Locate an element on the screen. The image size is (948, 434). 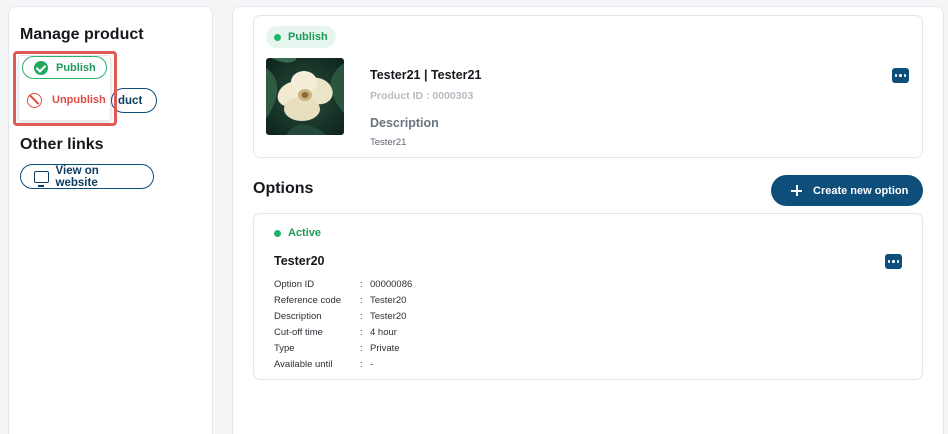
detail-key: Option ID is located at coordinates (294, 284).